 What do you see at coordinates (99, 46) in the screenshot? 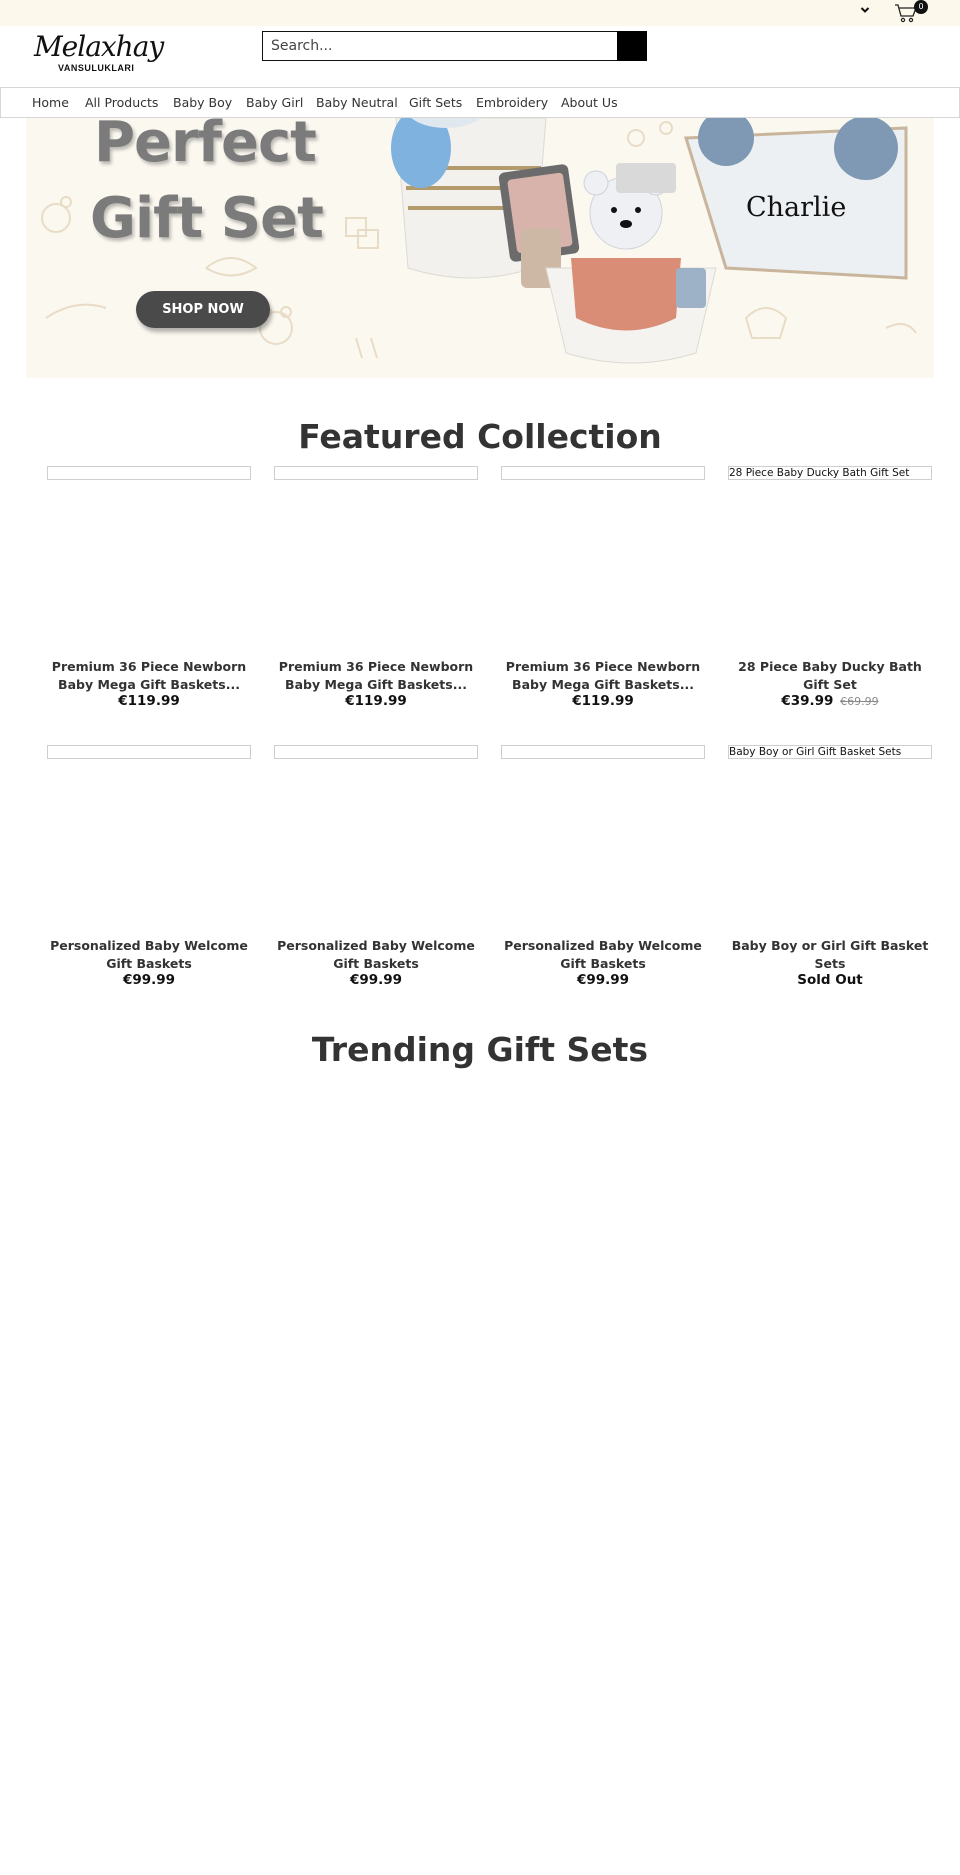
I see `logo-name: Melaxhay` at bounding box center [99, 46].